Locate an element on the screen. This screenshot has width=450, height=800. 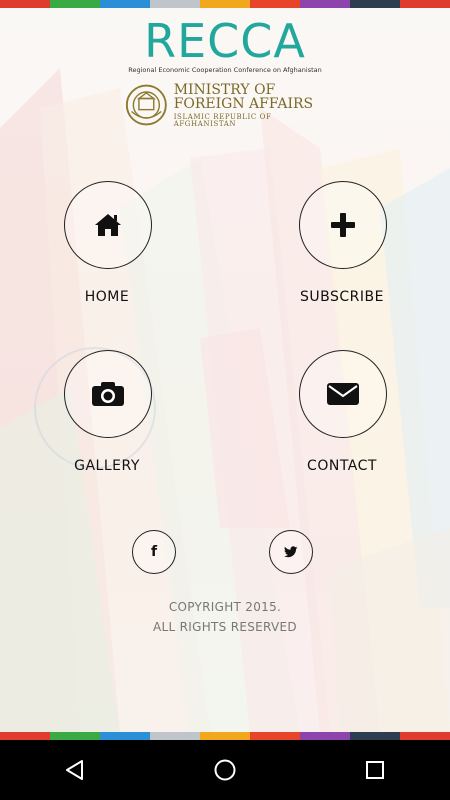
back-icon is located at coordinates (74, 770).